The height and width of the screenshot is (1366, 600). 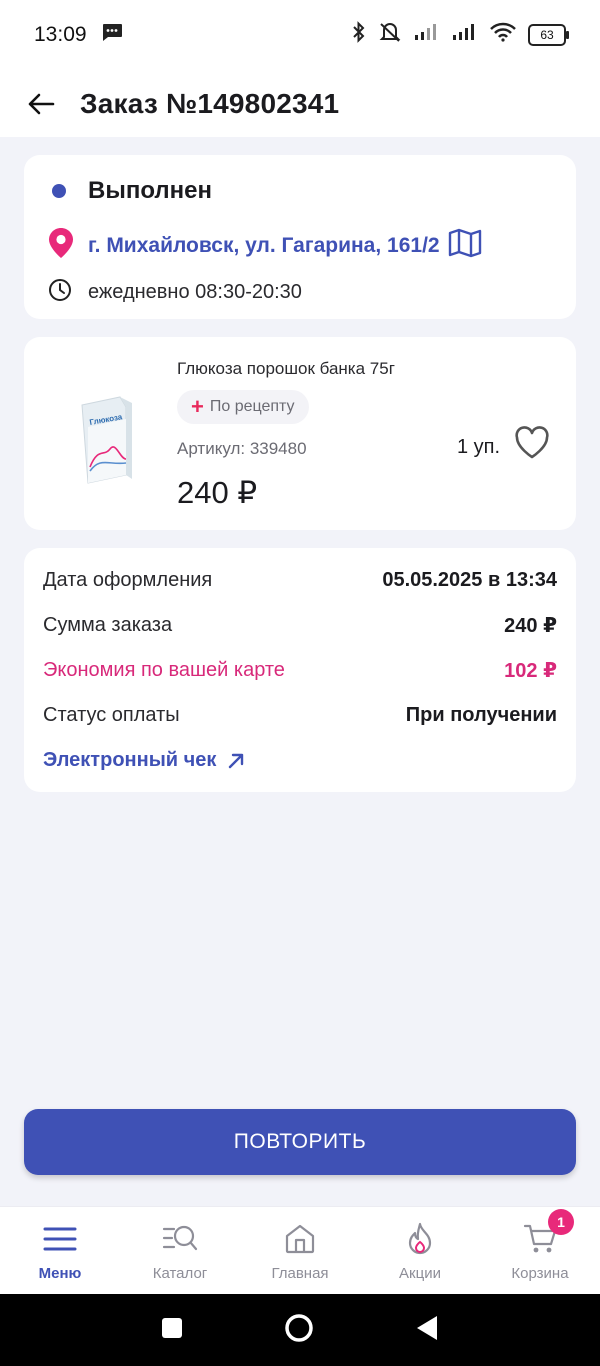 What do you see at coordinates (300, 625) in the screenshot?
I see `detail-row-sum: Сумма заказа 240 ₽` at bounding box center [300, 625].